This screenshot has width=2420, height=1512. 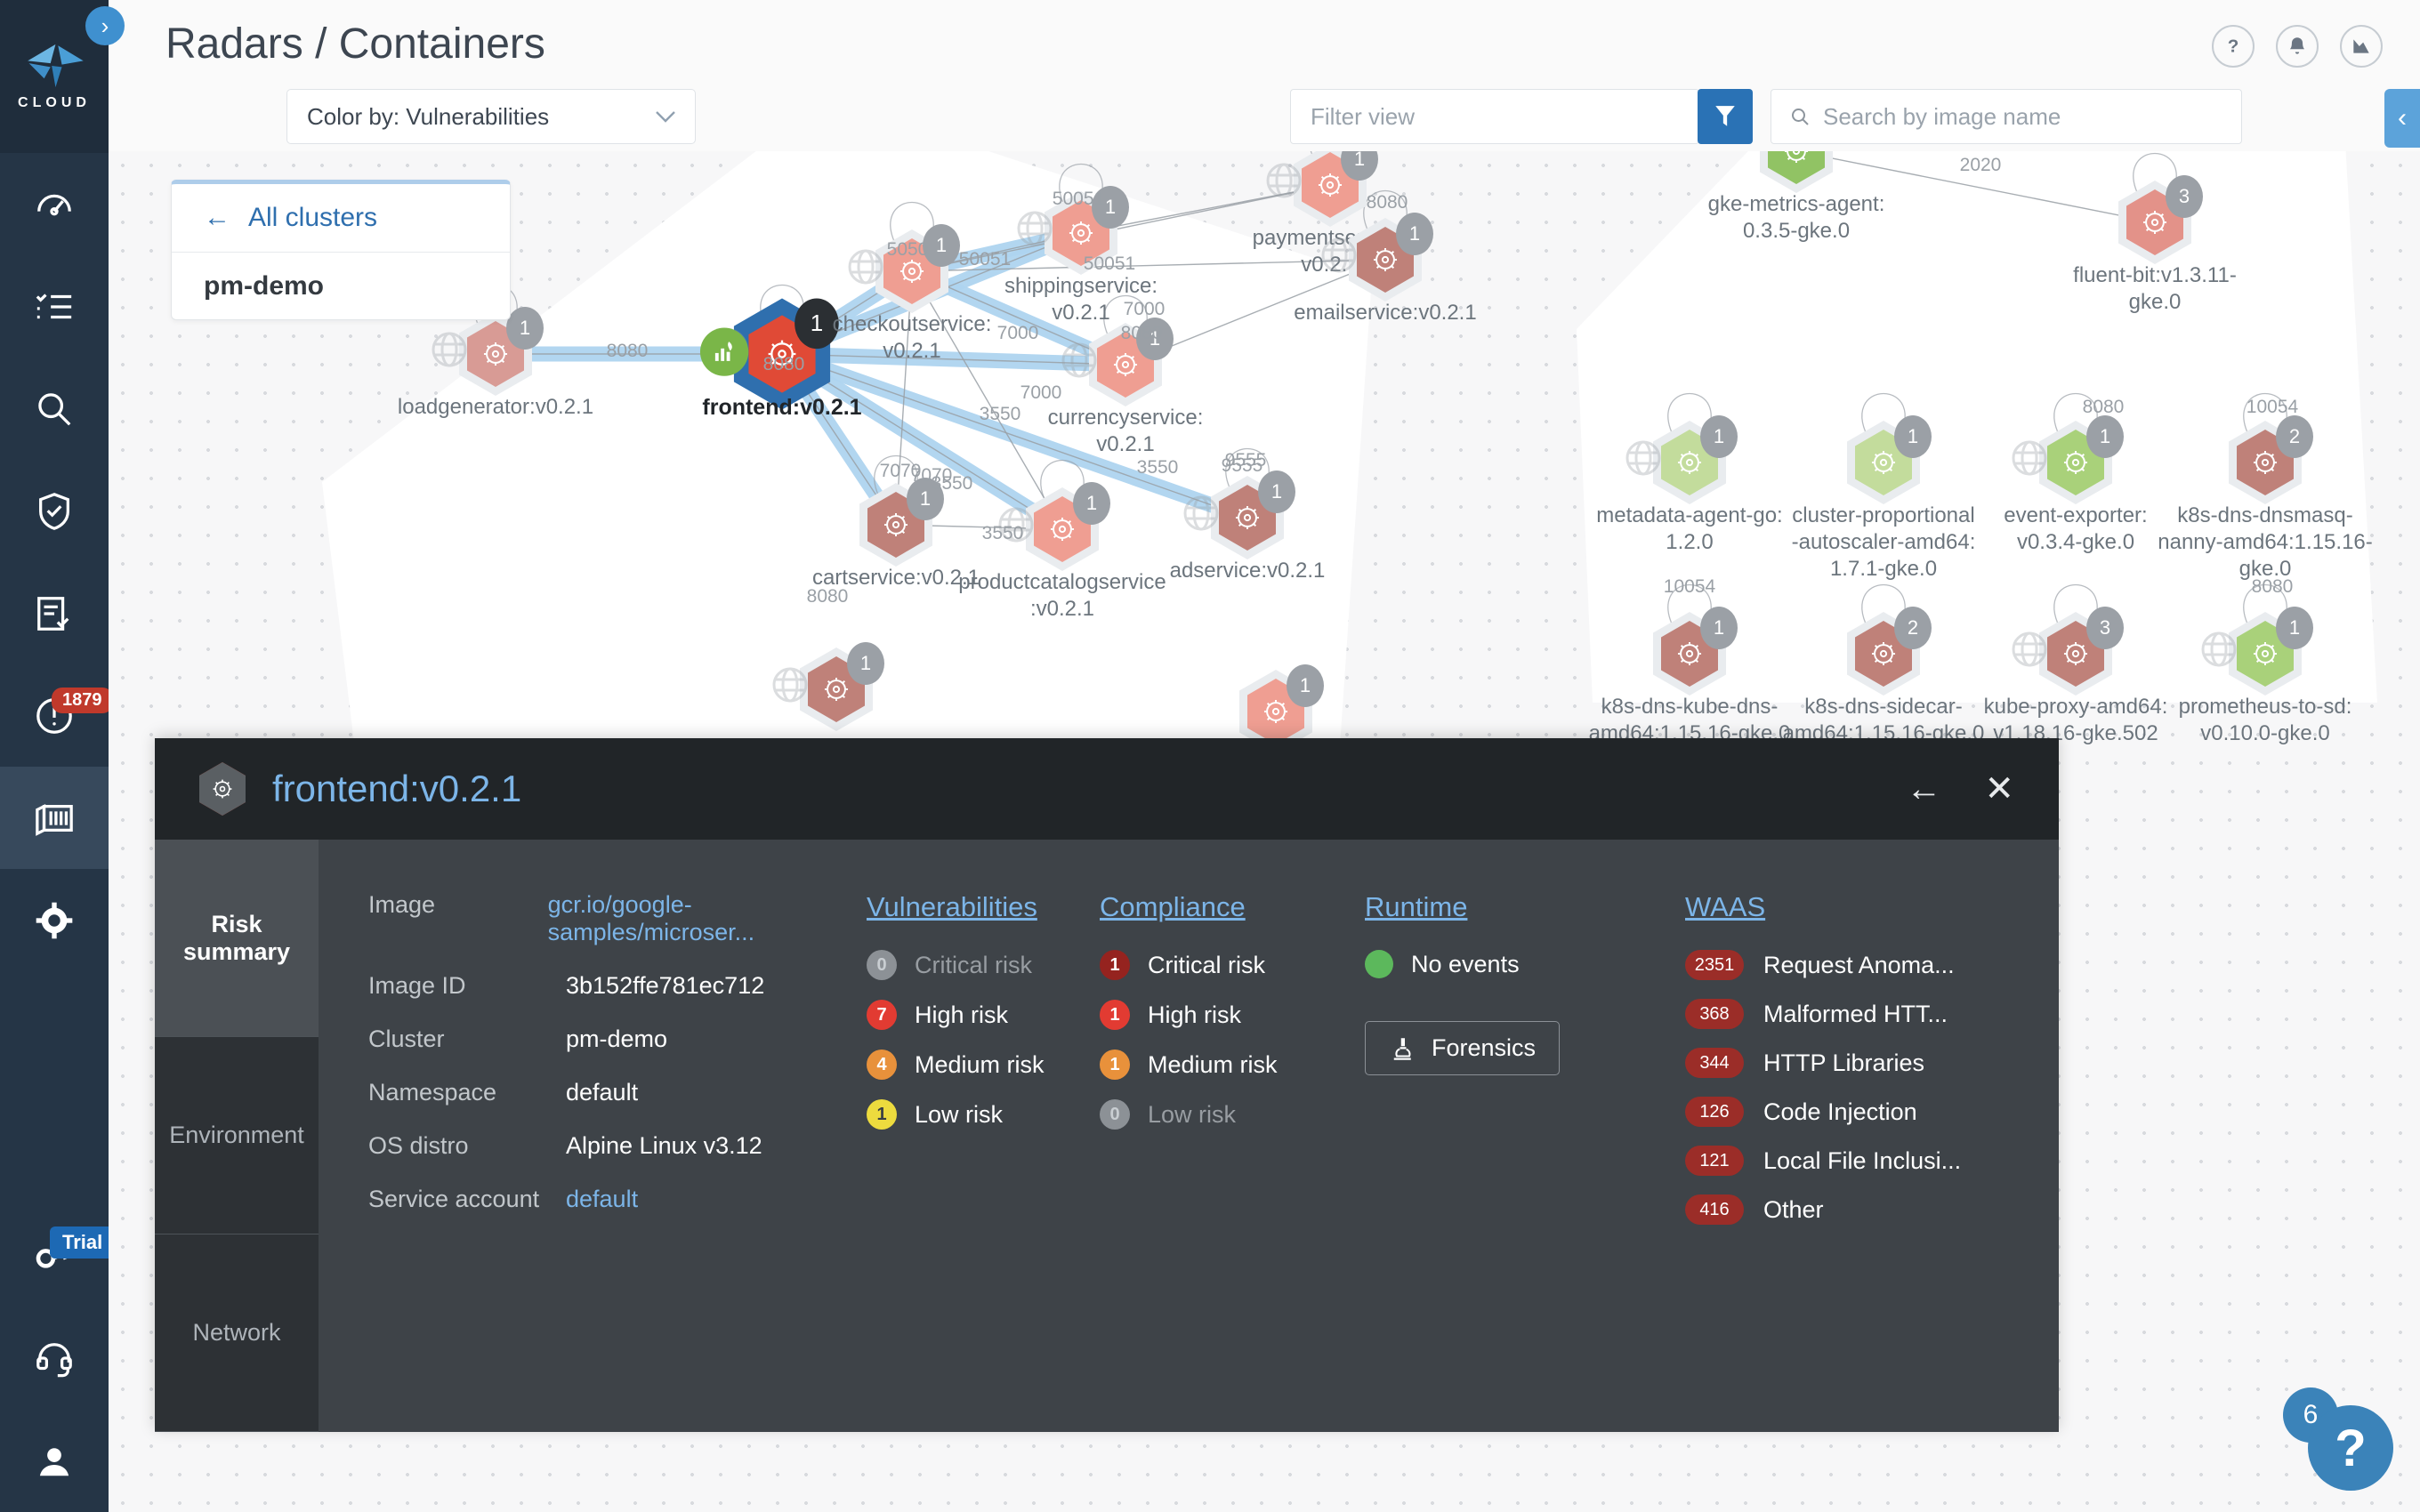 I want to click on graph-node: 1 event-exporter: v0.3.4-gke.0, so click(x=2076, y=484).